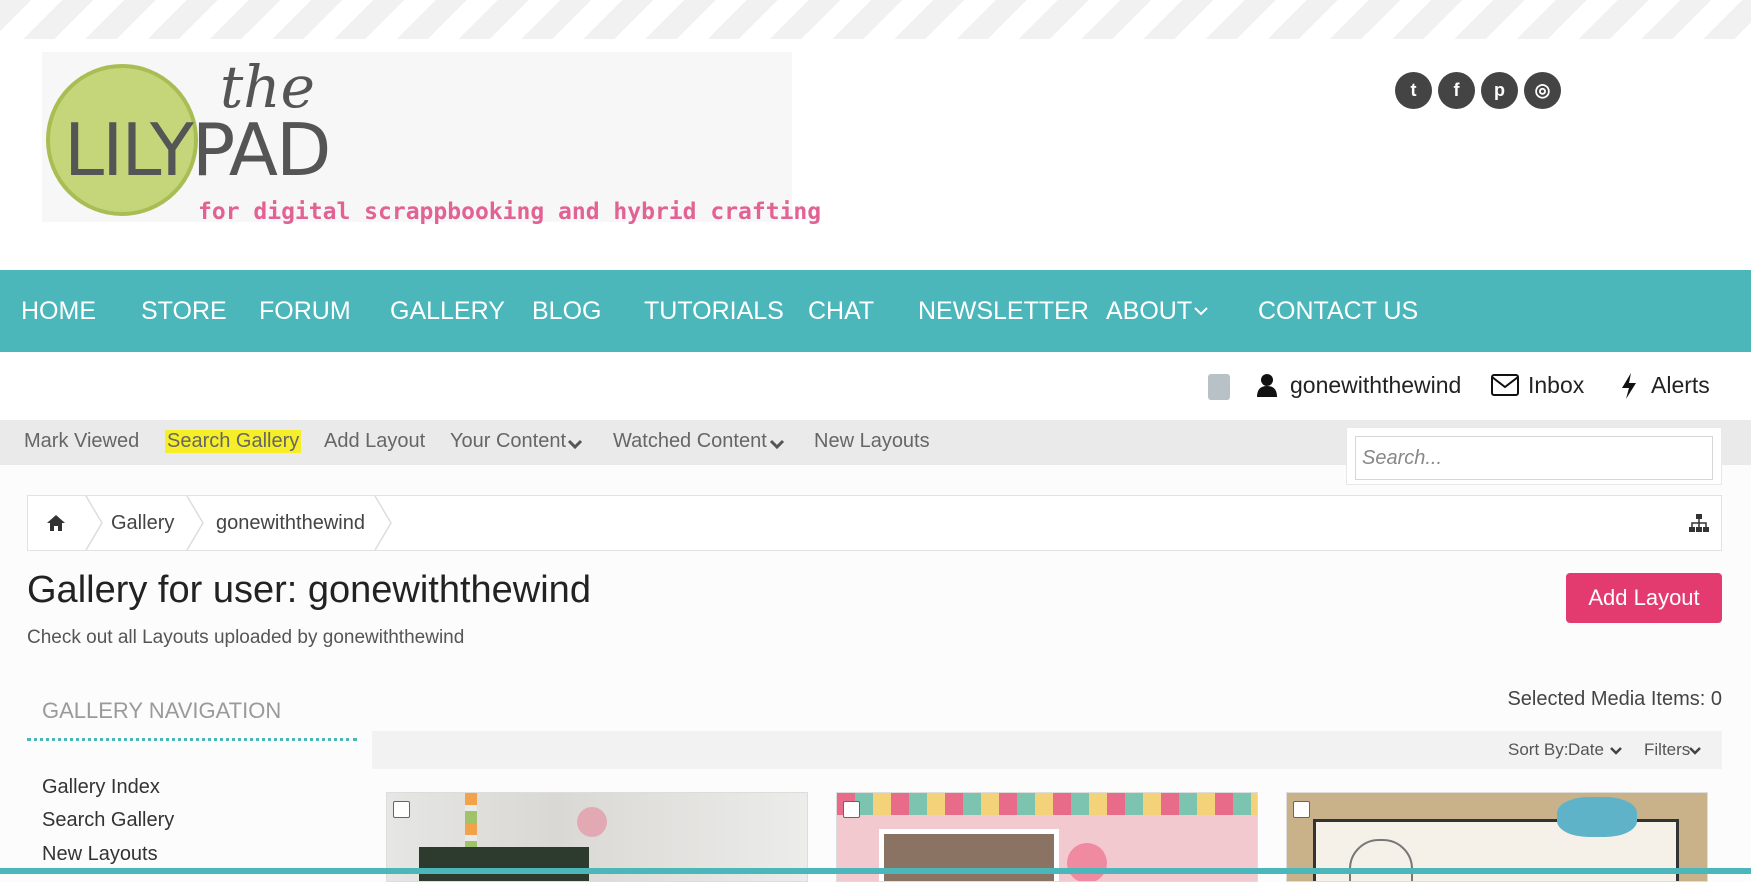  Describe the element at coordinates (875, 386) in the screenshot. I see `user-bar: gonewiththewind Inbox Alerts` at that location.